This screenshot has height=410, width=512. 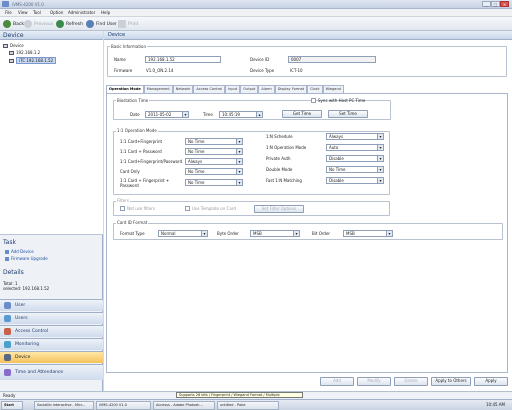 I want to click on tab-operation-mode: Operation Mode, so click(x=125, y=89).